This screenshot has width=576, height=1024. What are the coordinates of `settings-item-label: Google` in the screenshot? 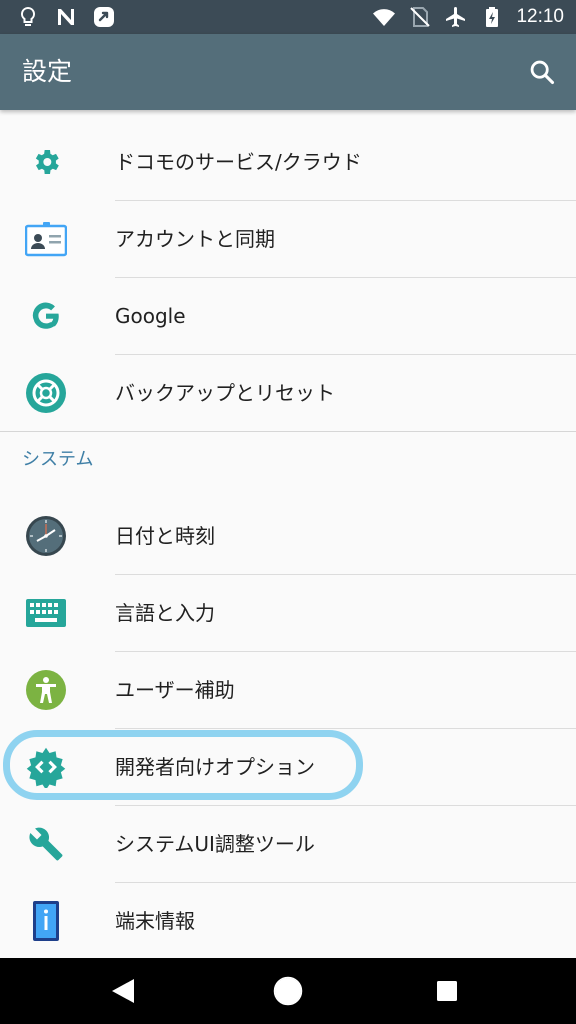 It's located at (150, 316).